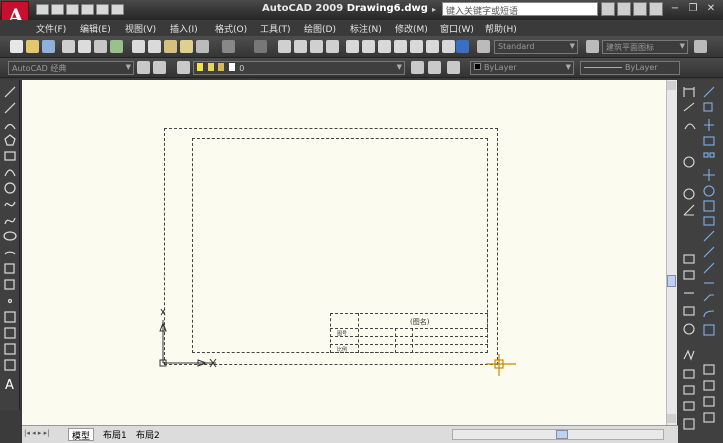 The height and width of the screenshot is (443, 723). Describe the element at coordinates (299, 68) in the screenshot. I see `layer-select: 0 ▼` at that location.